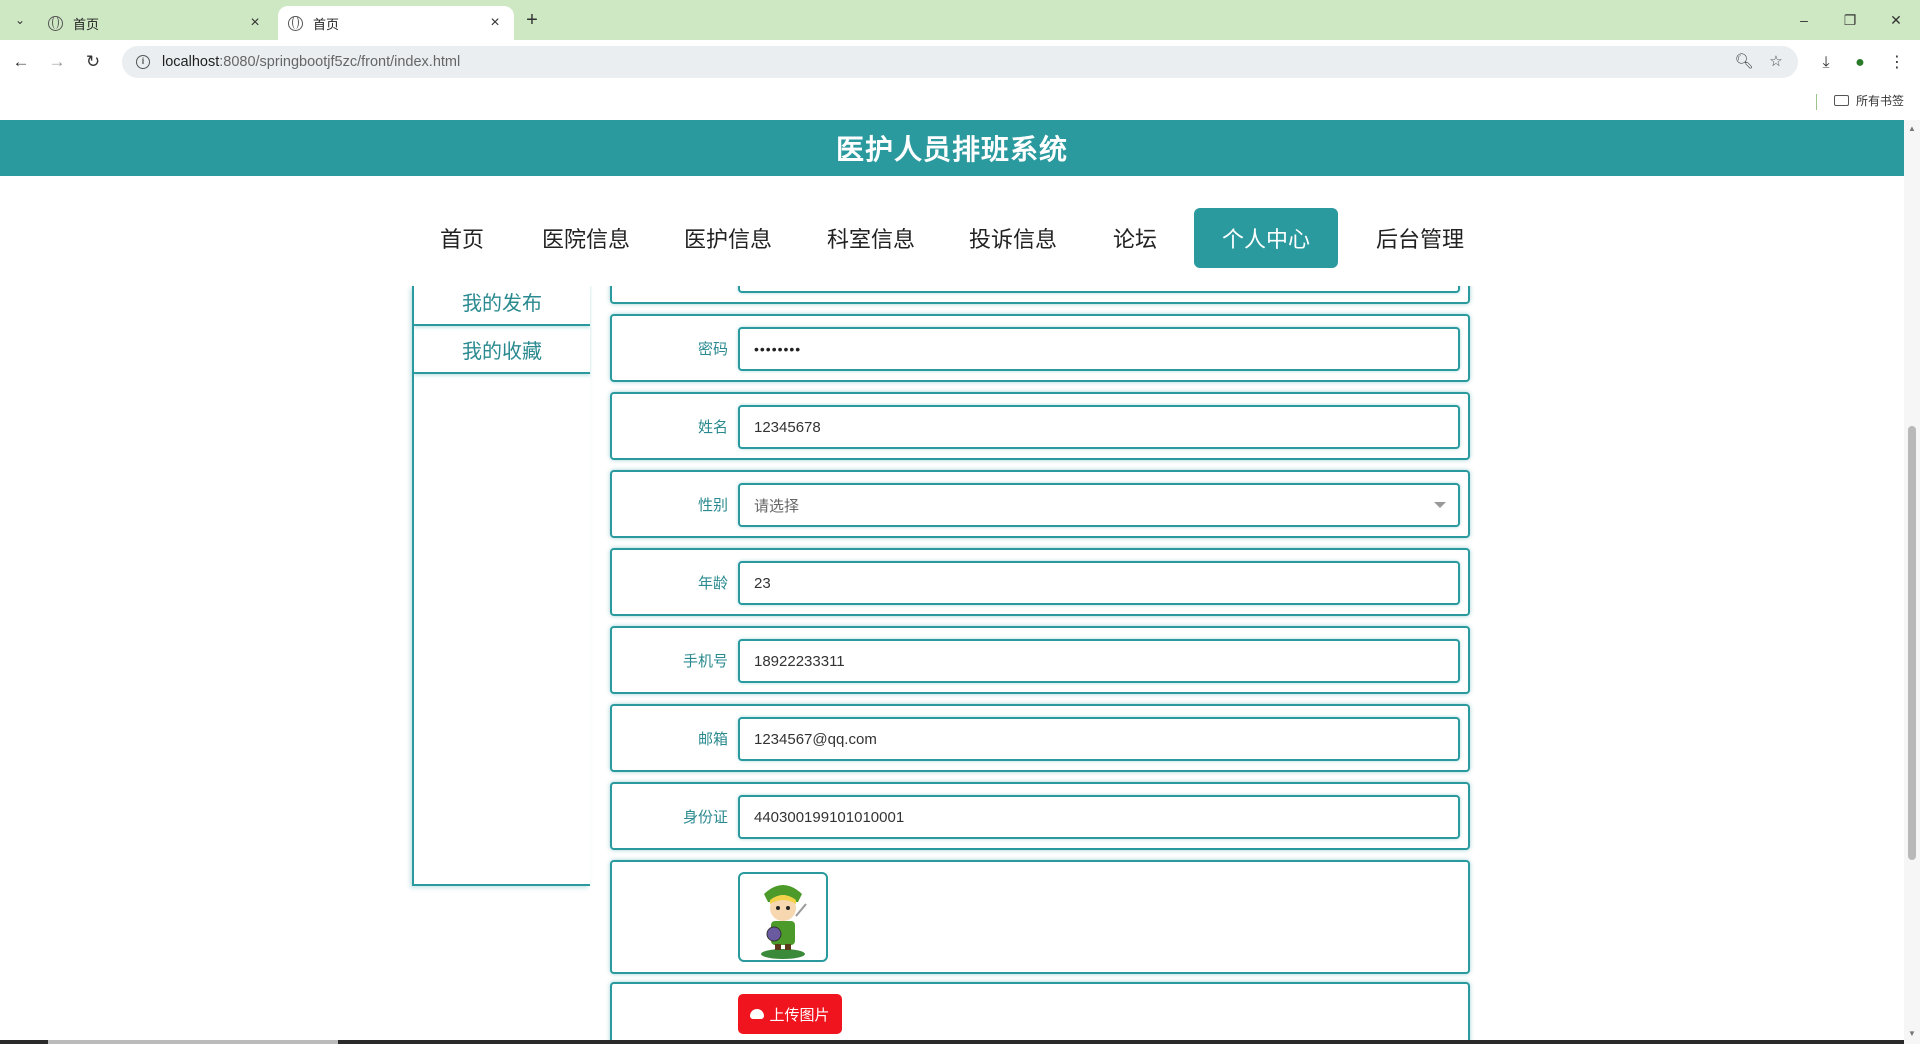  I want to click on password-label: 密码, so click(712, 349).